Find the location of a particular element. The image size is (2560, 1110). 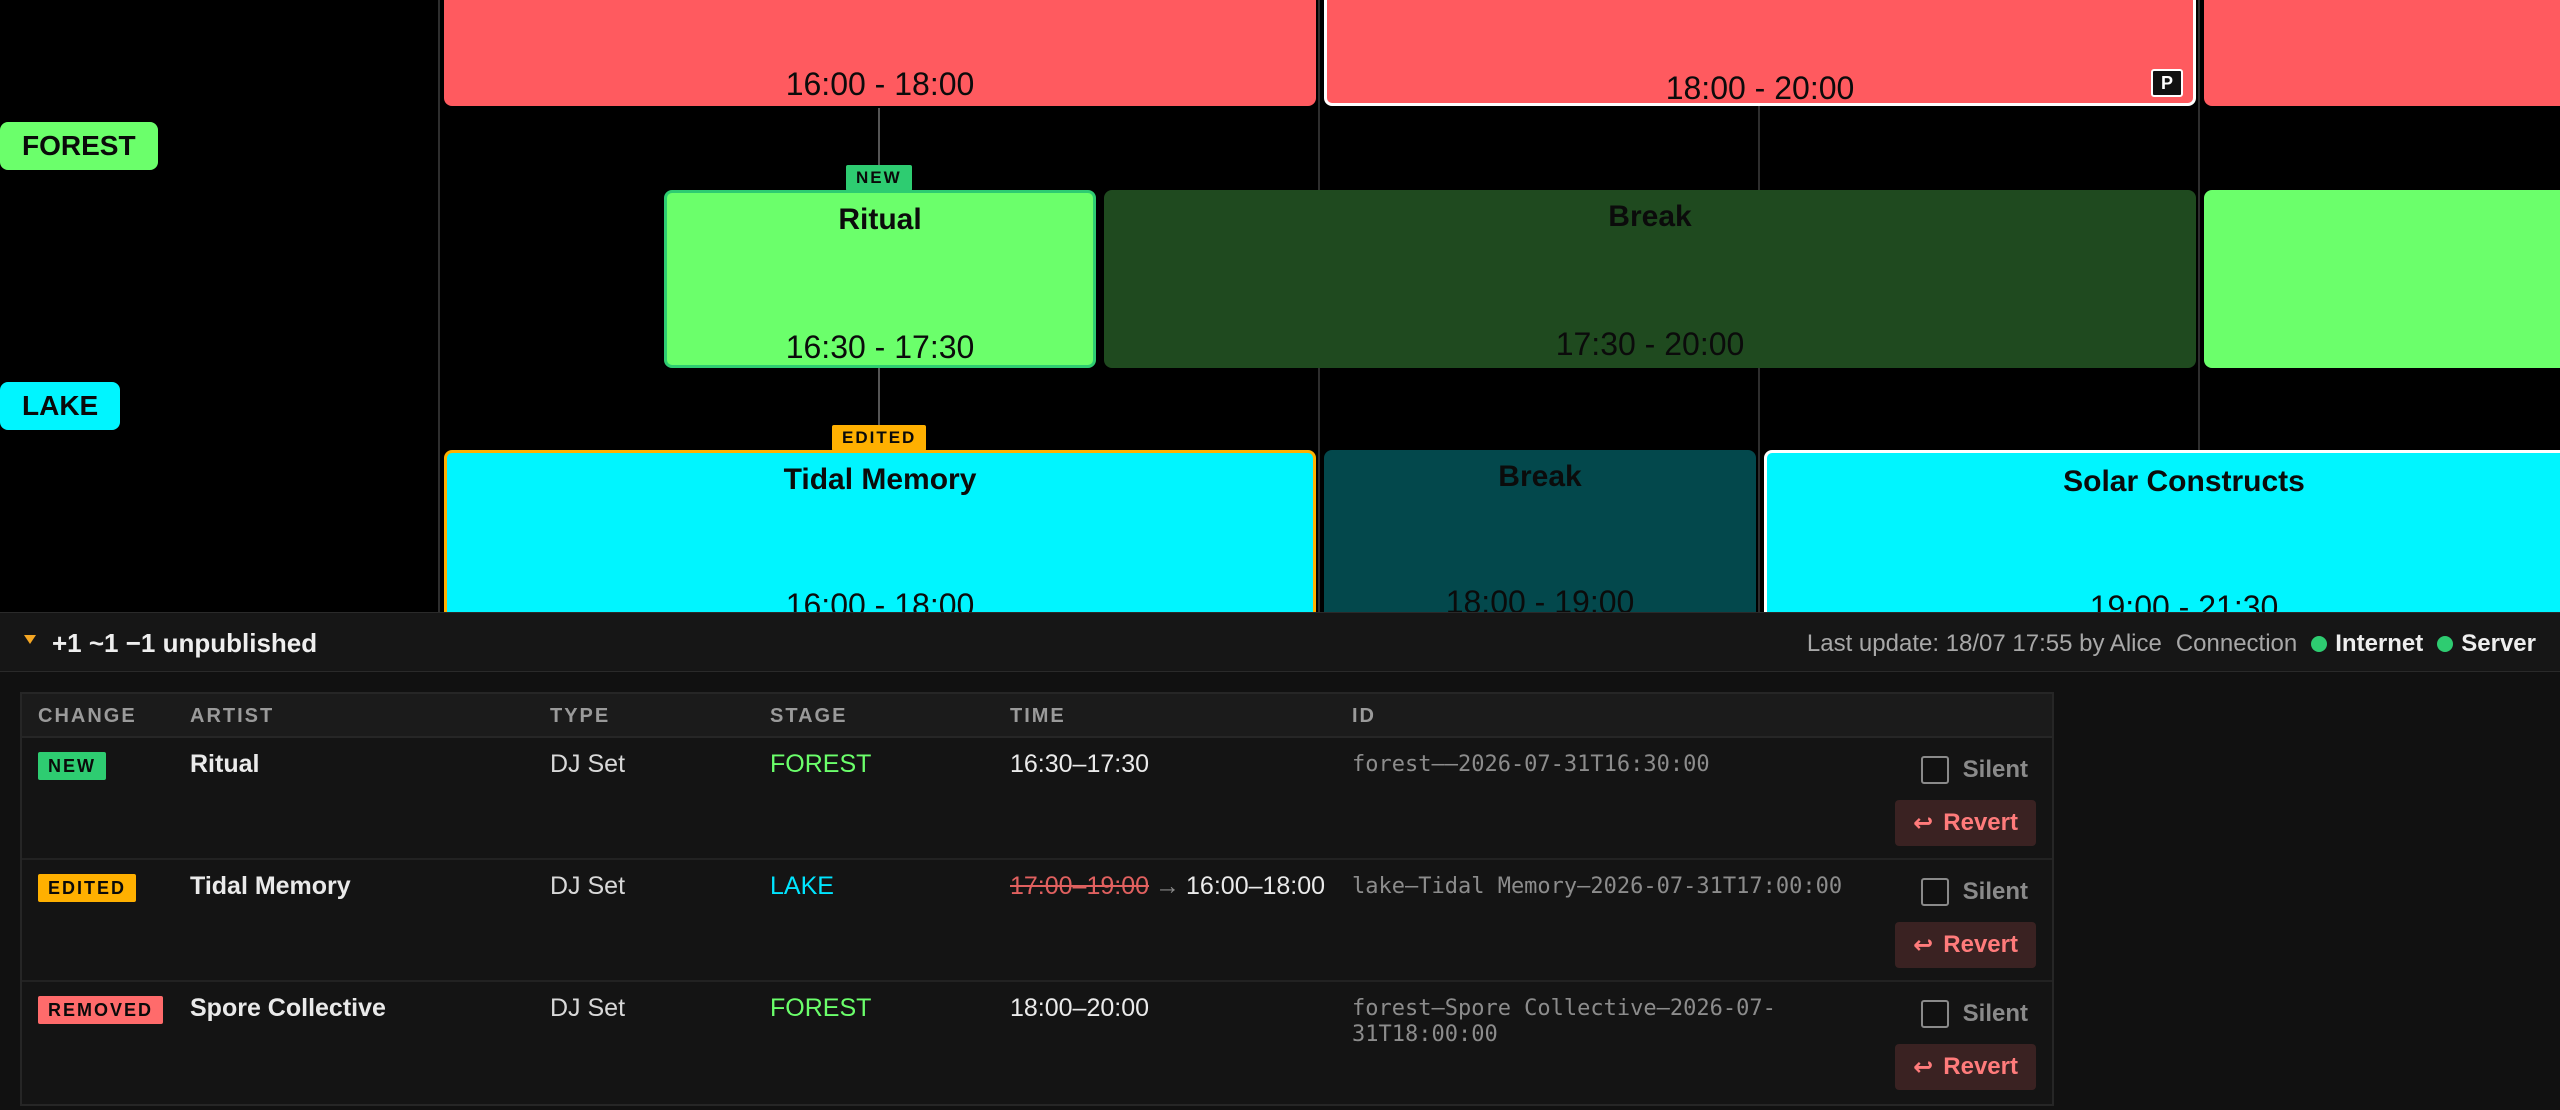

collapse-caret-icon is located at coordinates (30, 639).